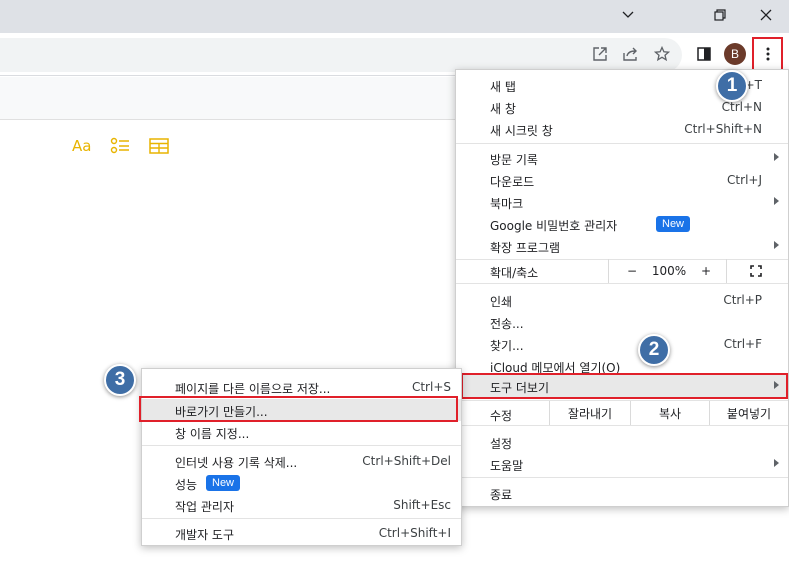  I want to click on step-marker-1: 1, so click(732, 86).